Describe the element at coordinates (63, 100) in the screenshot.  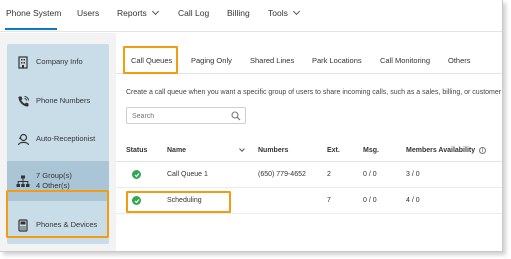
I see `sidebar-item-label: Phone Numbers` at that location.